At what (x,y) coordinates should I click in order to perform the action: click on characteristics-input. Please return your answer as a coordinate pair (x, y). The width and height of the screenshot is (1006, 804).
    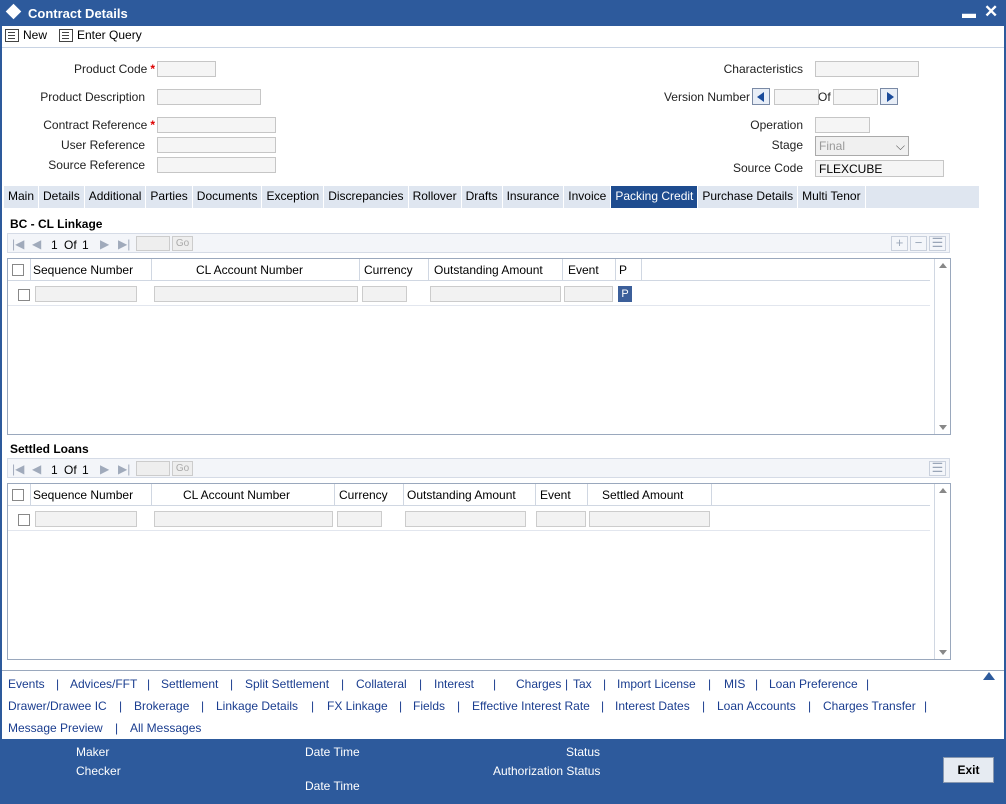
    Looking at the image, I should click on (867, 69).